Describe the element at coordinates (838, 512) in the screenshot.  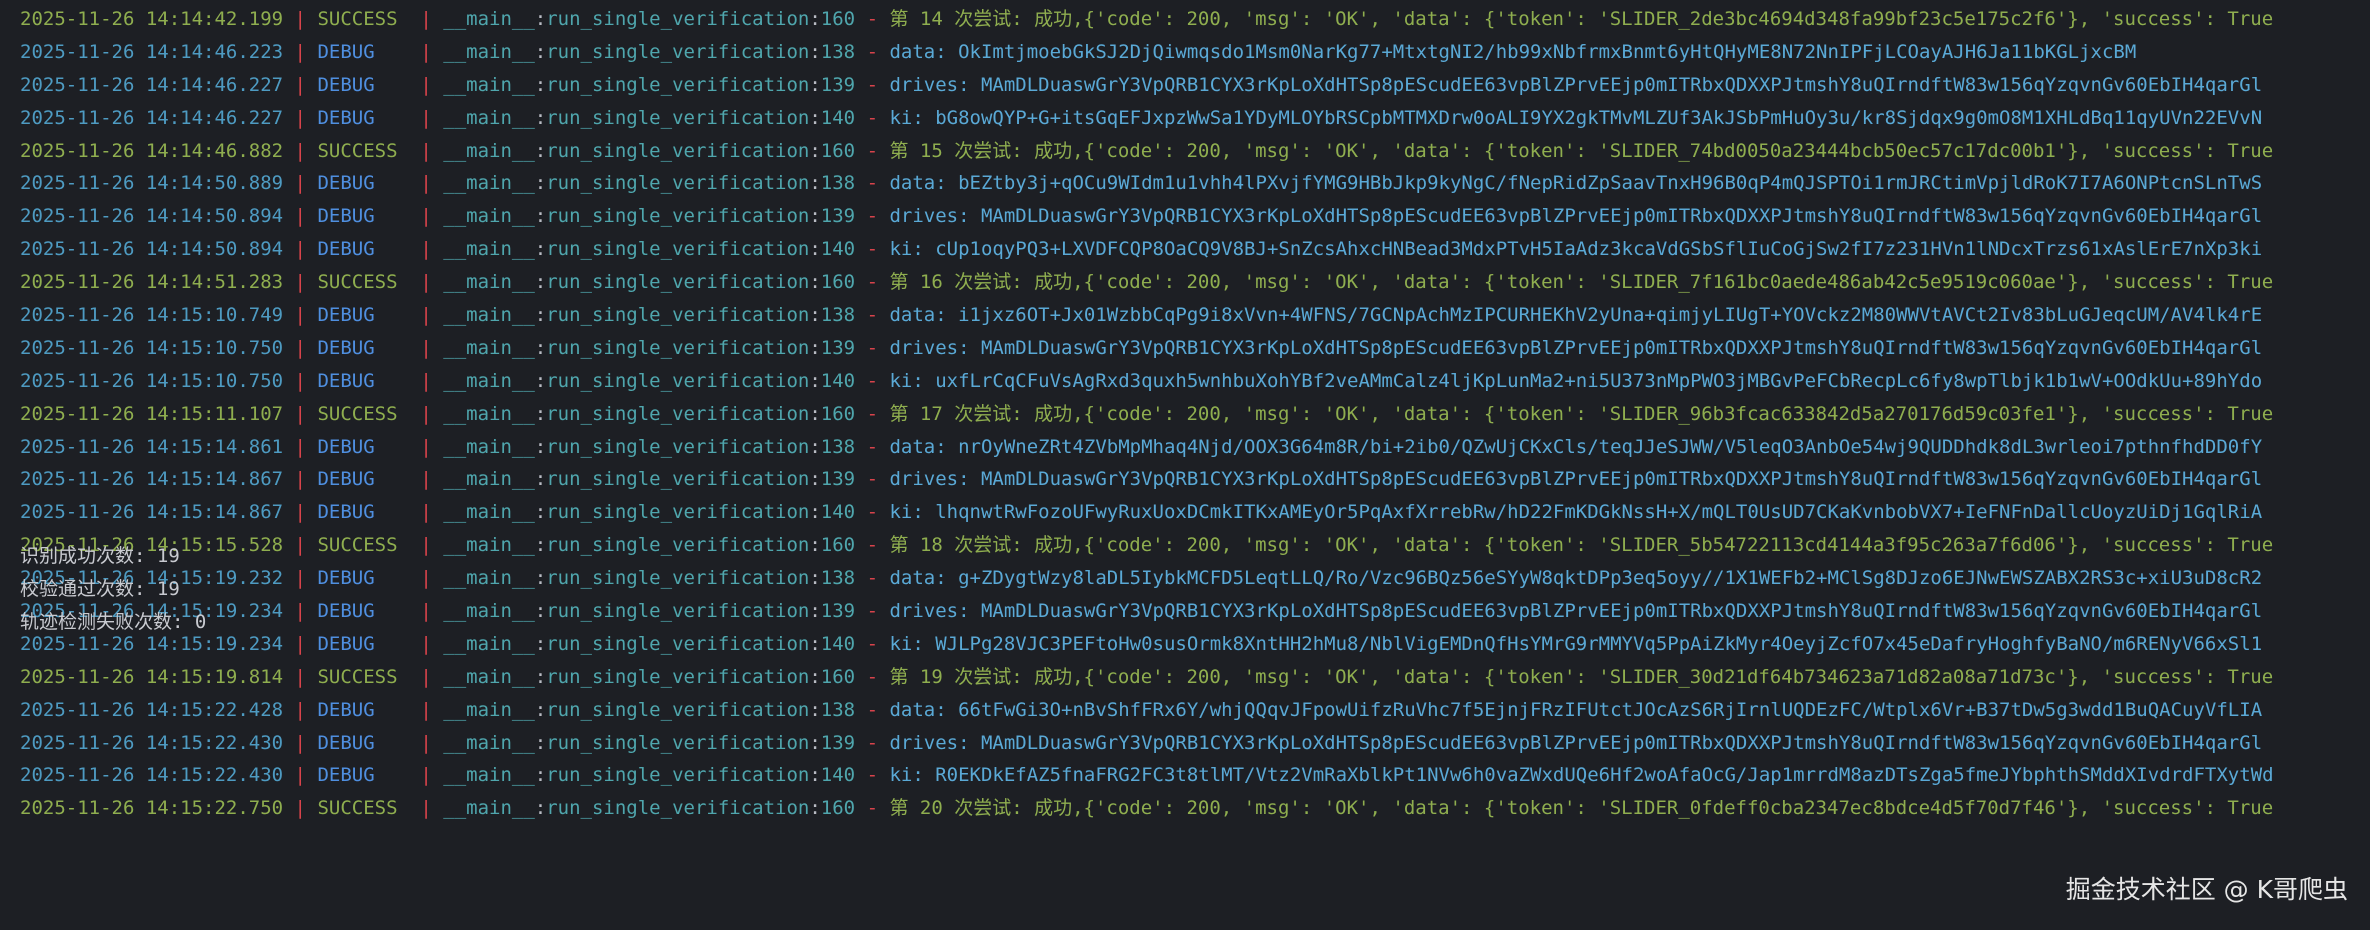
I see `log-line-number: 140` at that location.